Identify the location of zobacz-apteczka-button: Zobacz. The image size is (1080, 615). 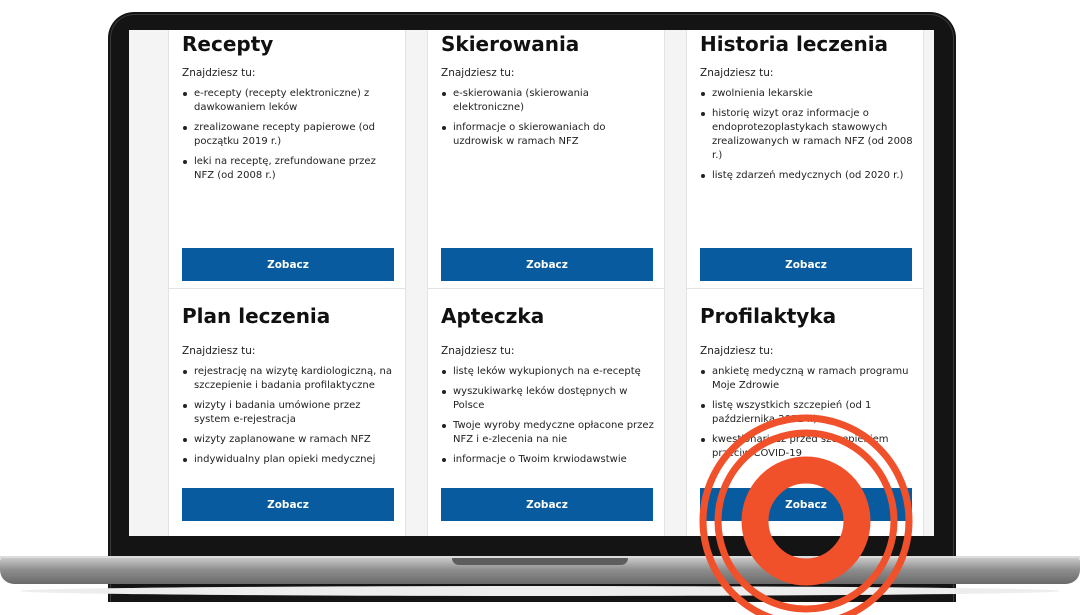
(547, 504).